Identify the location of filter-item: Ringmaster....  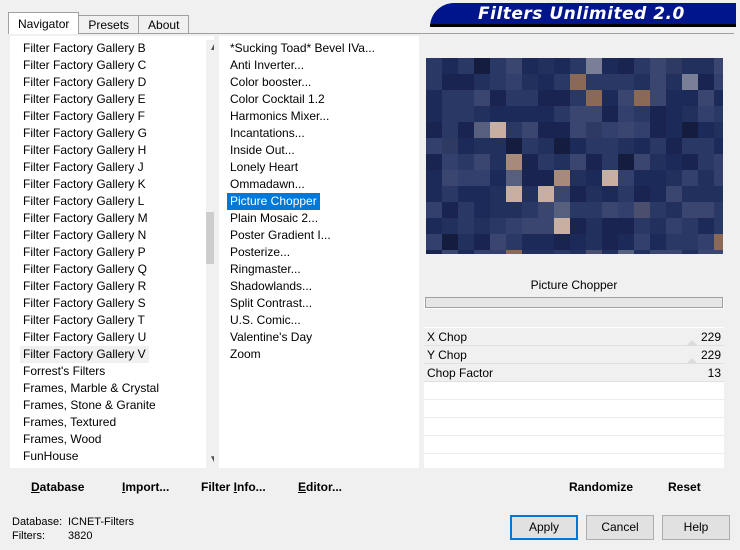
(302, 269).